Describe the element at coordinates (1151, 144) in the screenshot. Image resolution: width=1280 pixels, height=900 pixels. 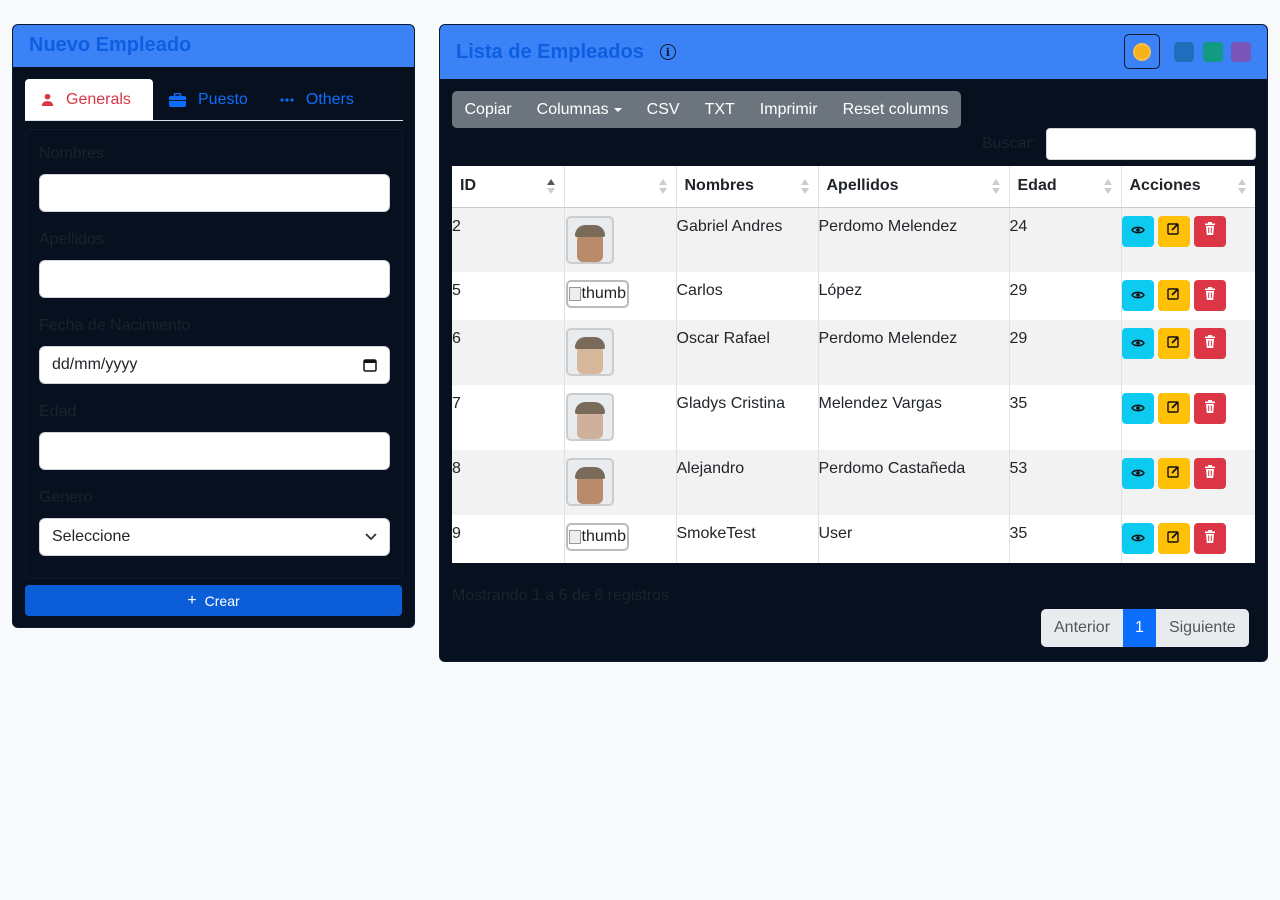
I see `search-input` at that location.